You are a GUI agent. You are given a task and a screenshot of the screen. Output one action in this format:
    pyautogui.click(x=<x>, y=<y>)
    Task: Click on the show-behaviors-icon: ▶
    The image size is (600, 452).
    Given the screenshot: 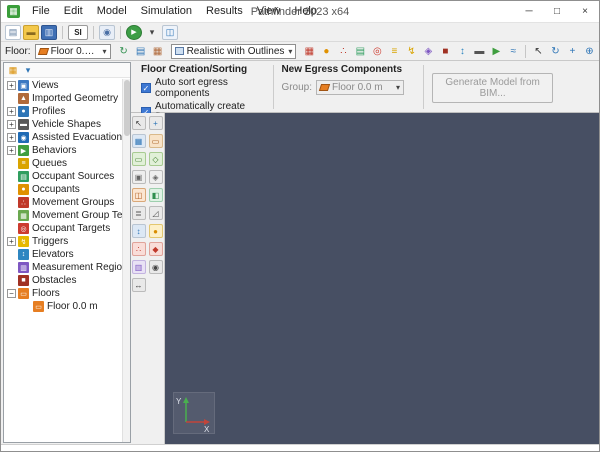 What is the action you would take?
    pyautogui.click(x=496, y=51)
    